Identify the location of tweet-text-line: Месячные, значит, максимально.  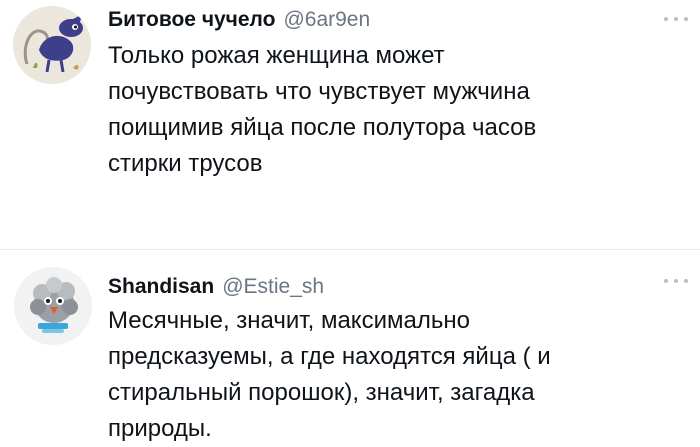
(289, 320).